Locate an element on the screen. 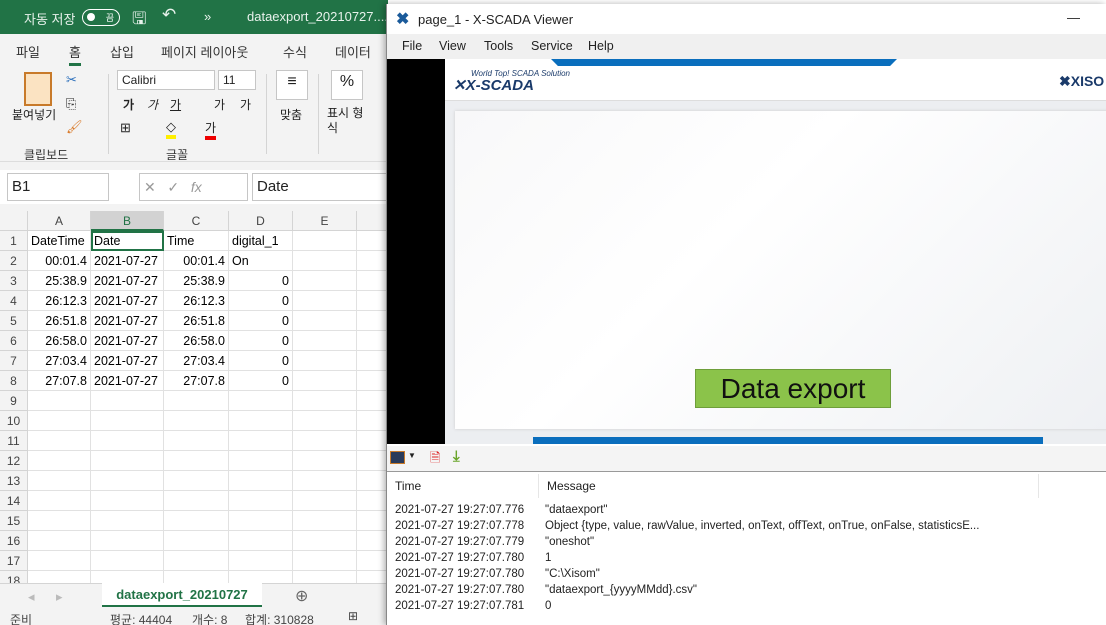 This screenshot has height=625, width=1106. tab-insert: 삽입 is located at coordinates (122, 51).